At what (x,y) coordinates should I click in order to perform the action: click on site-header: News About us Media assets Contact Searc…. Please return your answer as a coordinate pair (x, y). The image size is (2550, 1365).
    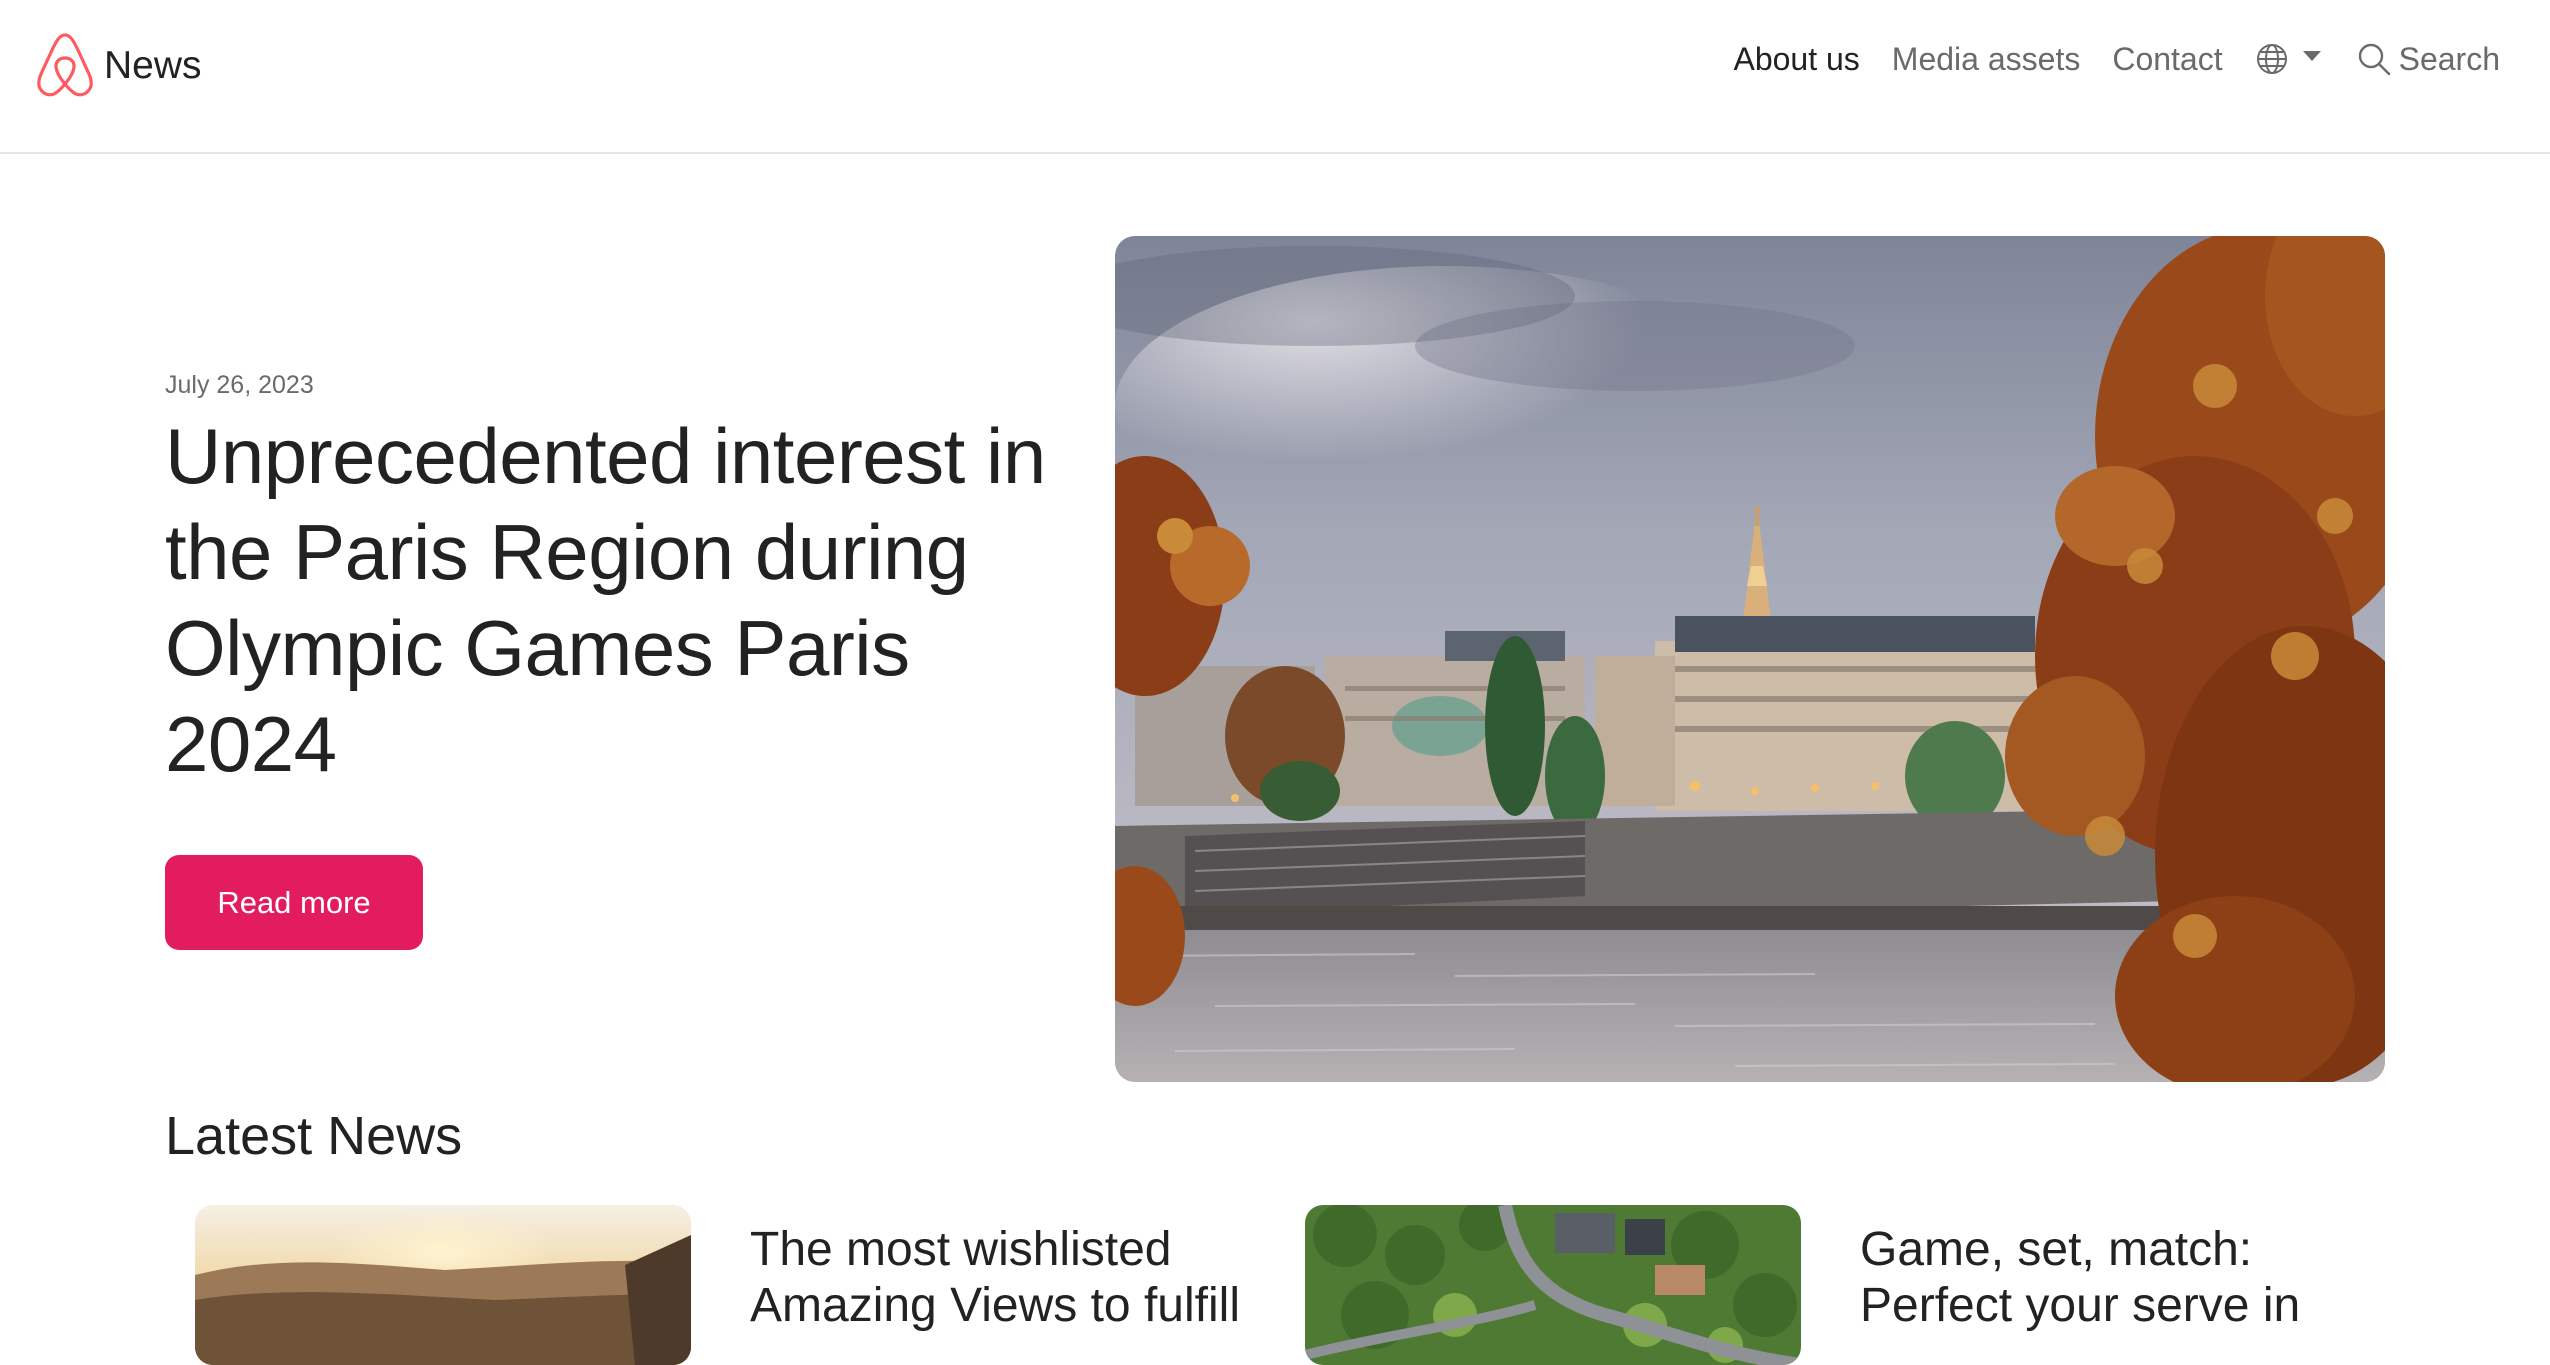
    Looking at the image, I should click on (1275, 77).